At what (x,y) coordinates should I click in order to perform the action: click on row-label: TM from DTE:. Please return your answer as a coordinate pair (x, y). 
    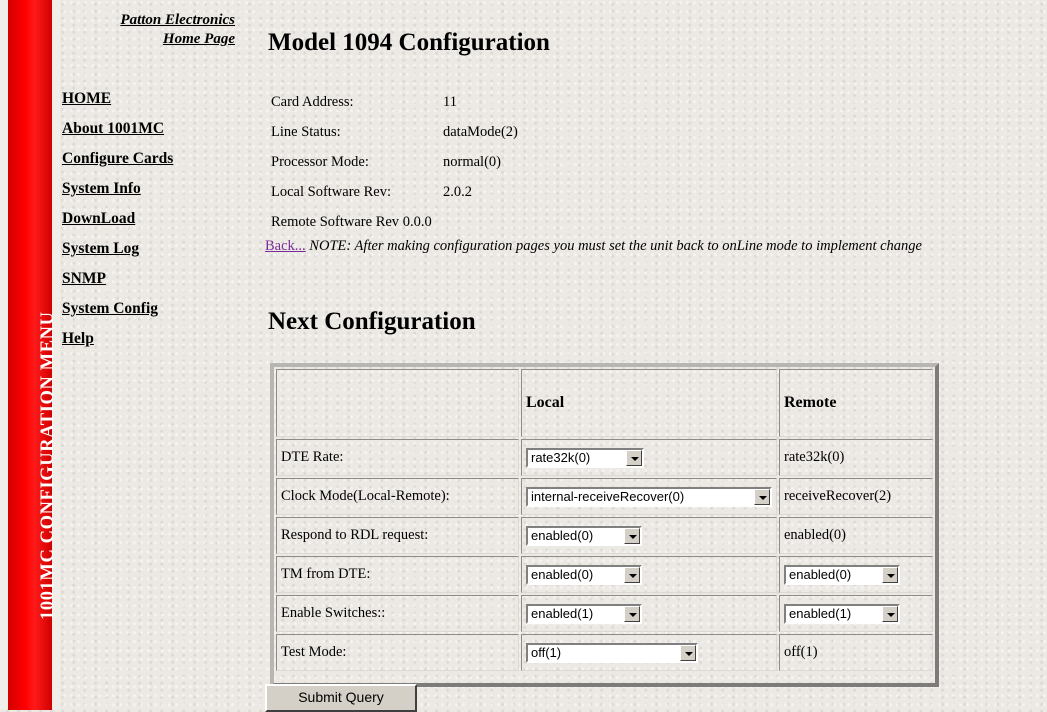
    Looking at the image, I should click on (397, 574).